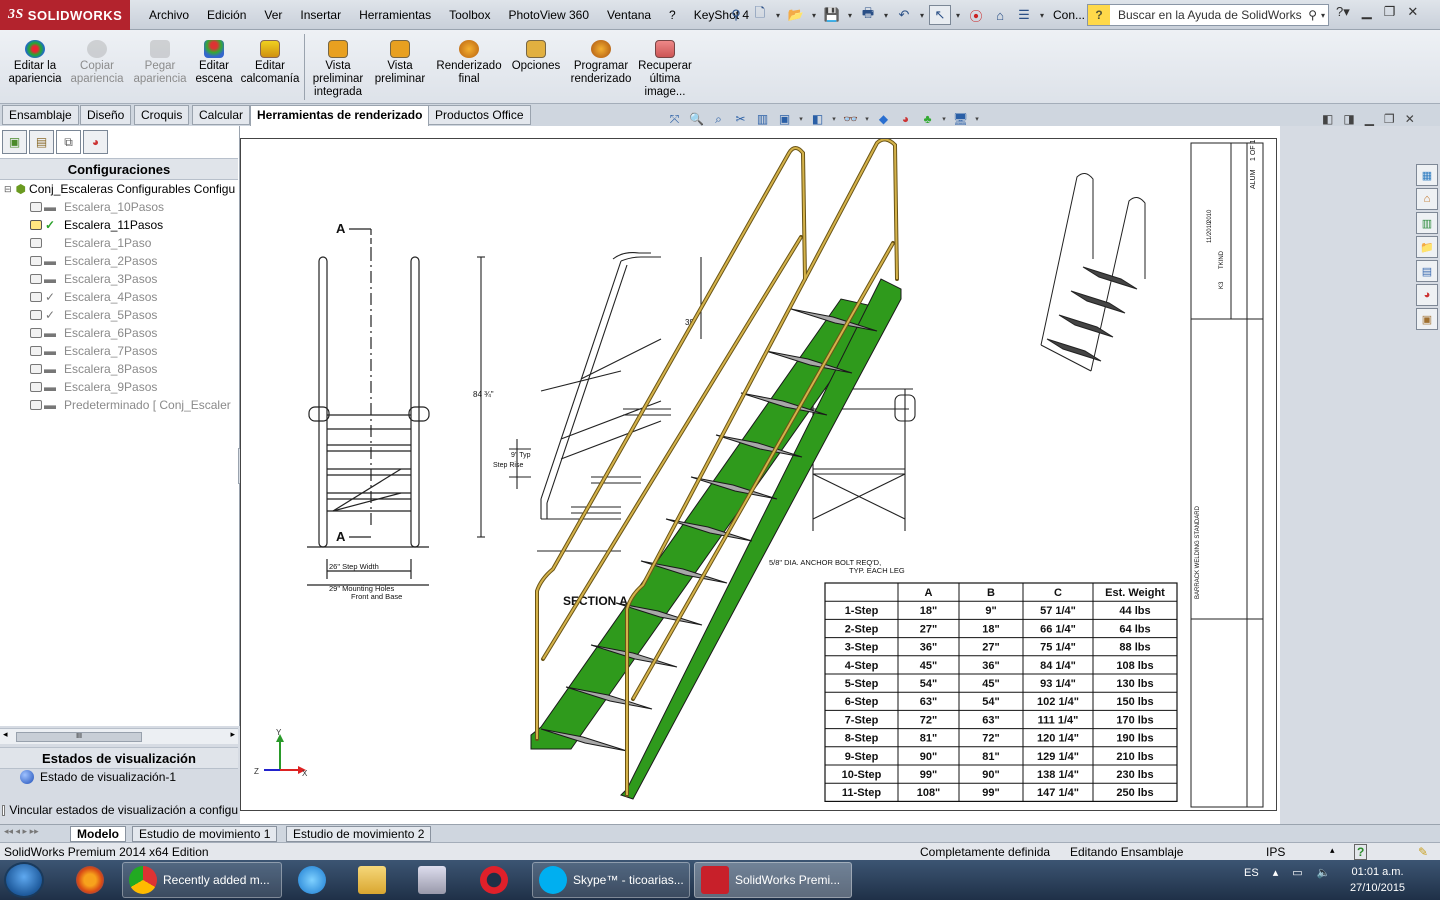  Describe the element at coordinates (1369, 119) in the screenshot. I see `minimize-icon: ▁` at that location.